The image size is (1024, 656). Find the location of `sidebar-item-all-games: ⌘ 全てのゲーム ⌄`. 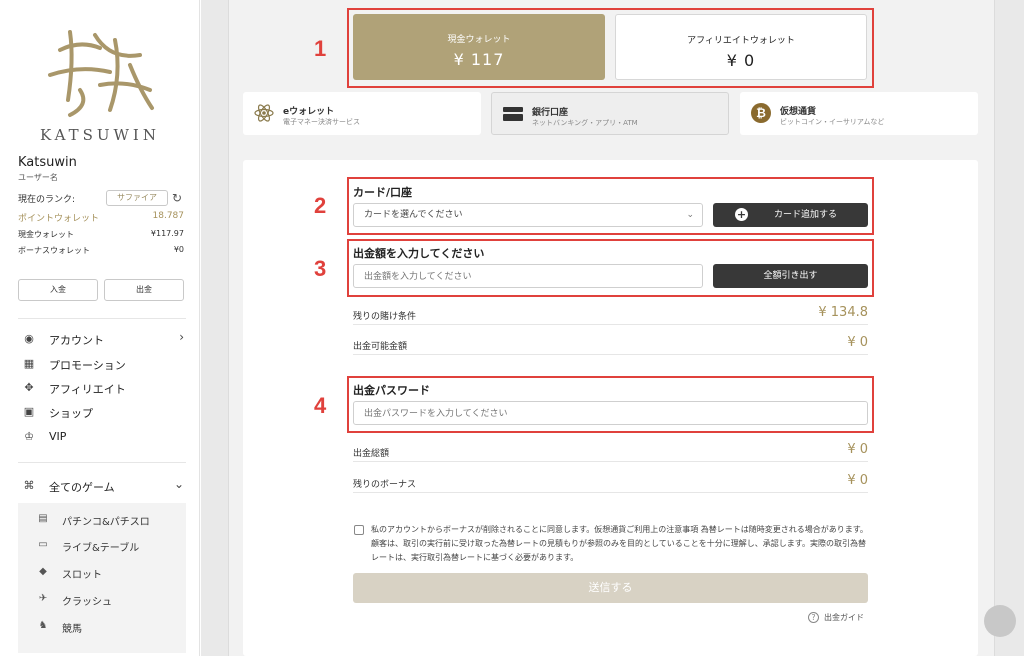

sidebar-item-all-games: ⌘ 全てのゲーム ⌄ is located at coordinates (104, 486).